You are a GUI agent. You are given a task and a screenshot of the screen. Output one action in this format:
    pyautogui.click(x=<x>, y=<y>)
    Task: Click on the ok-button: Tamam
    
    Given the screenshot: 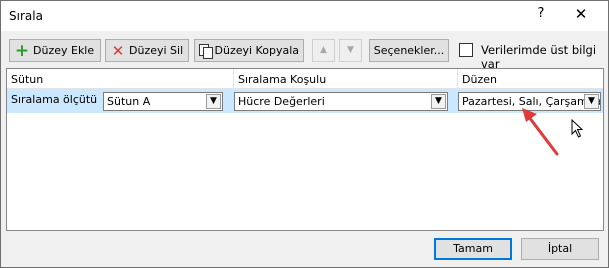 What is the action you would take?
    pyautogui.click(x=473, y=249)
    